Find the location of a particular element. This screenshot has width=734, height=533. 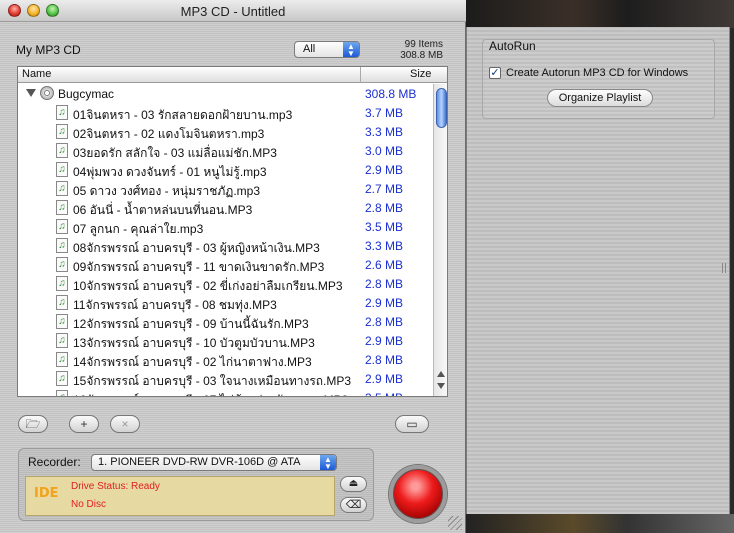

column-header-size: Size is located at coordinates (420, 74).